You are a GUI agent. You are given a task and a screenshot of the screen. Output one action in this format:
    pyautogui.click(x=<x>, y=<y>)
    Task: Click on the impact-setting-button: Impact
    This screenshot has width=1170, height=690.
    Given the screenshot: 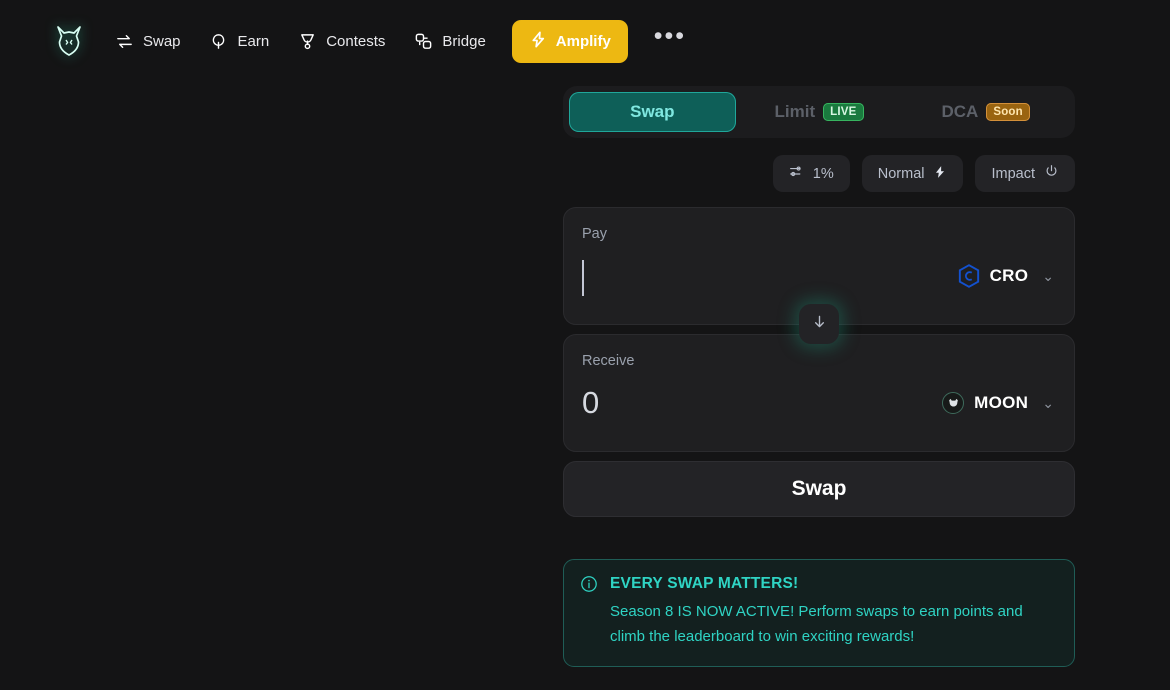 What is the action you would take?
    pyautogui.click(x=1025, y=173)
    